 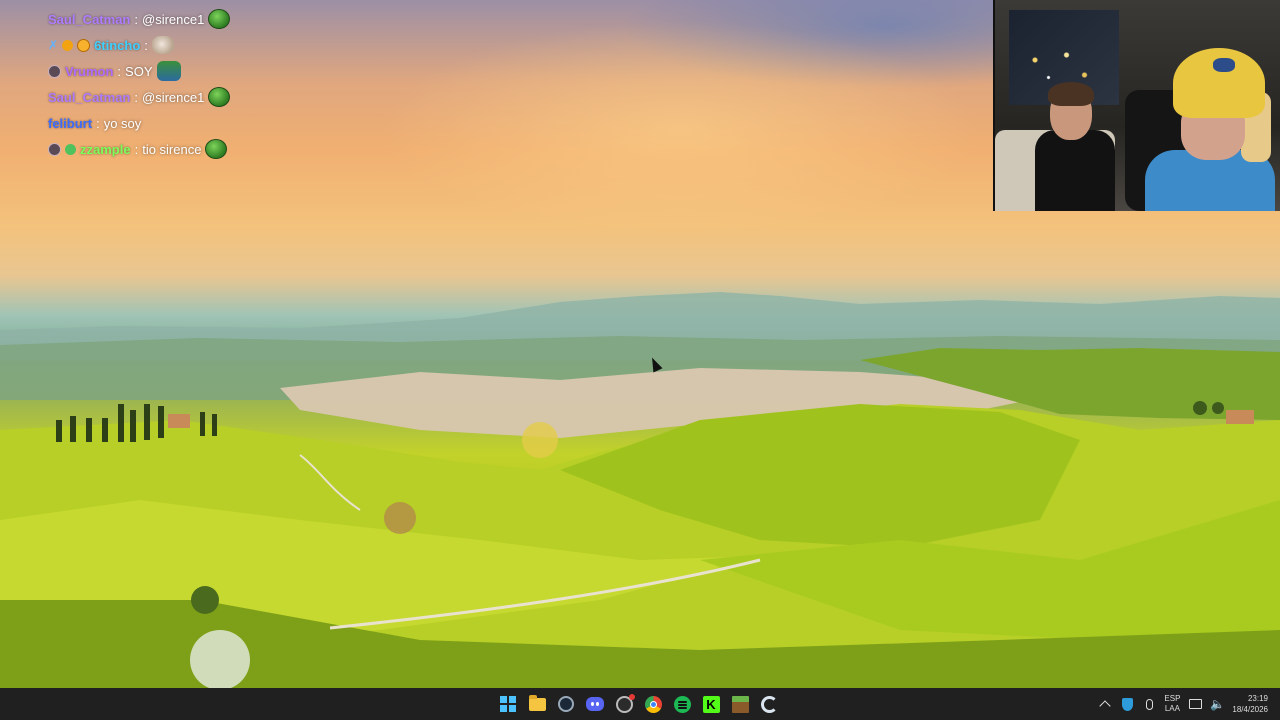 I want to click on spotify-icon, so click(x=682, y=704).